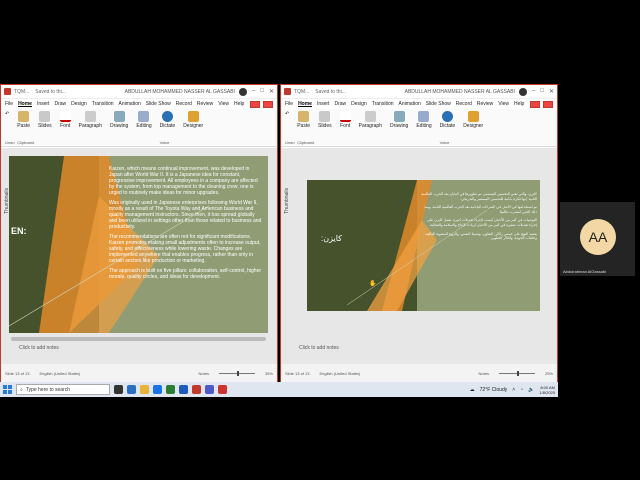 The image size is (640, 480). Describe the element at coordinates (65, 116) in the screenshot. I see `font-icon` at that location.